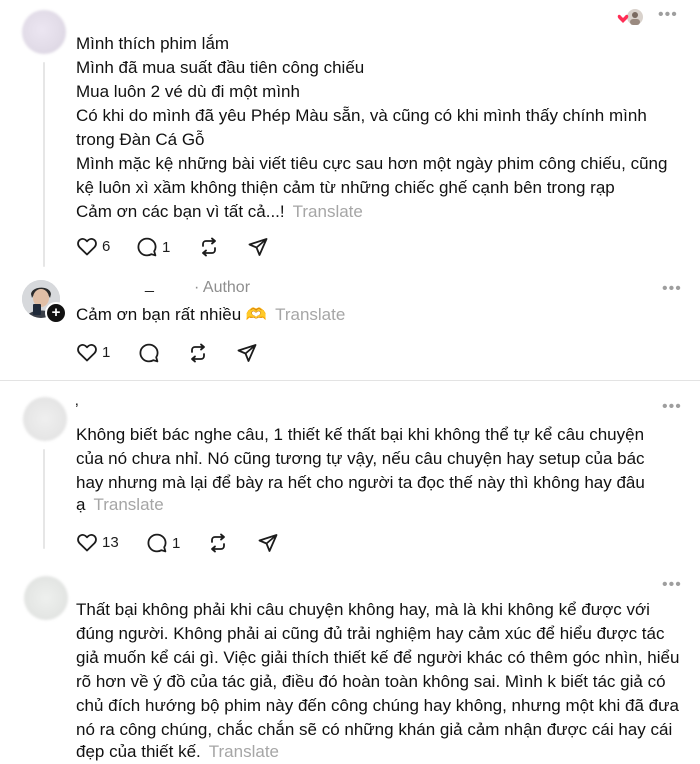  What do you see at coordinates (630, 18) in the screenshot?
I see `liked-by-indicator` at bounding box center [630, 18].